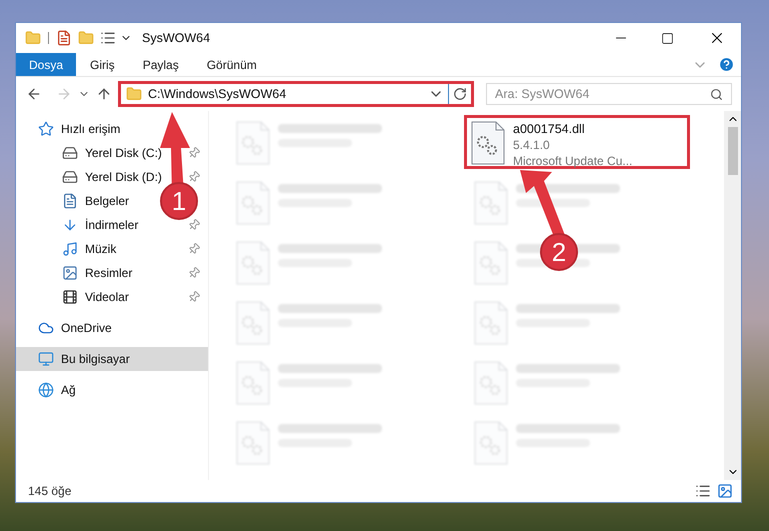  I want to click on file-tab: Dosya, so click(46, 64).